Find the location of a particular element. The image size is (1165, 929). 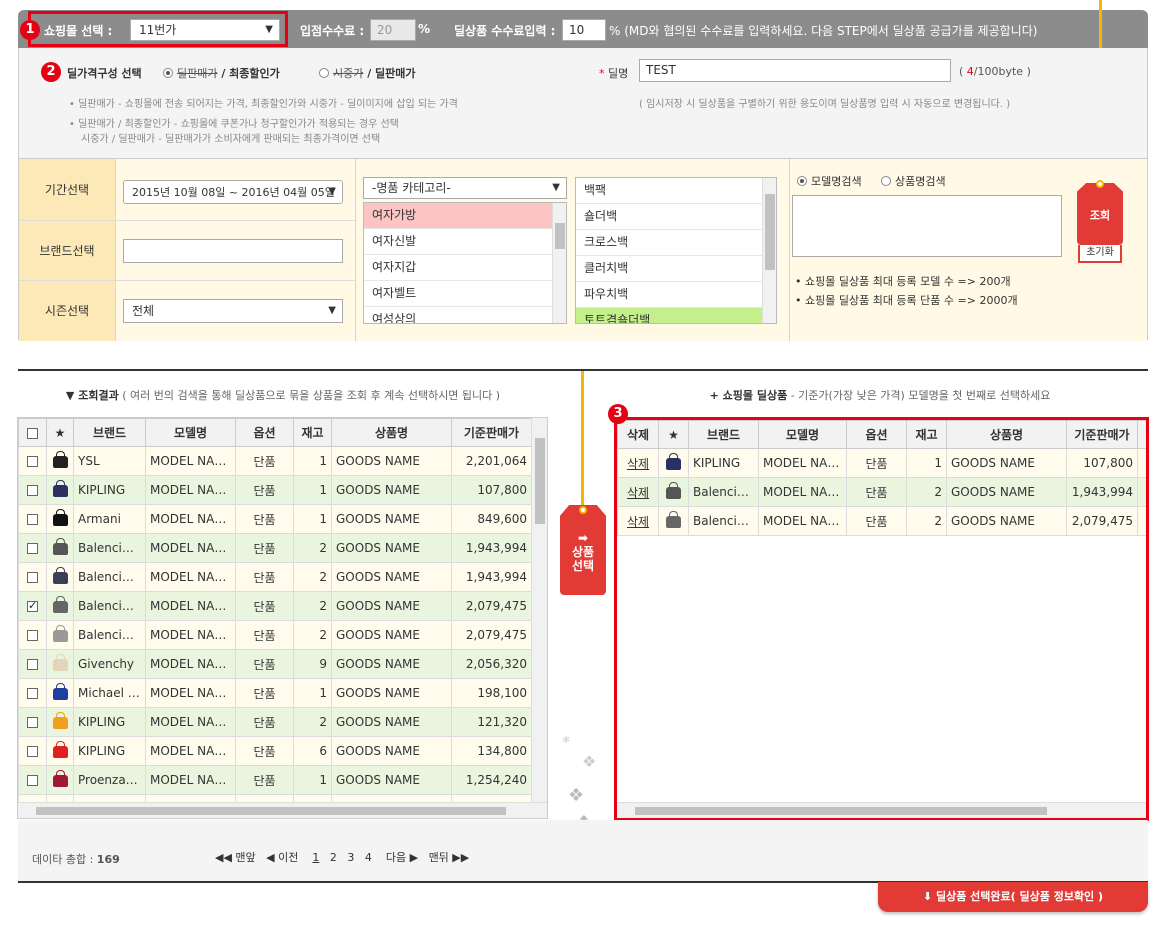

category-item: 여자지갑 is located at coordinates (465, 268).